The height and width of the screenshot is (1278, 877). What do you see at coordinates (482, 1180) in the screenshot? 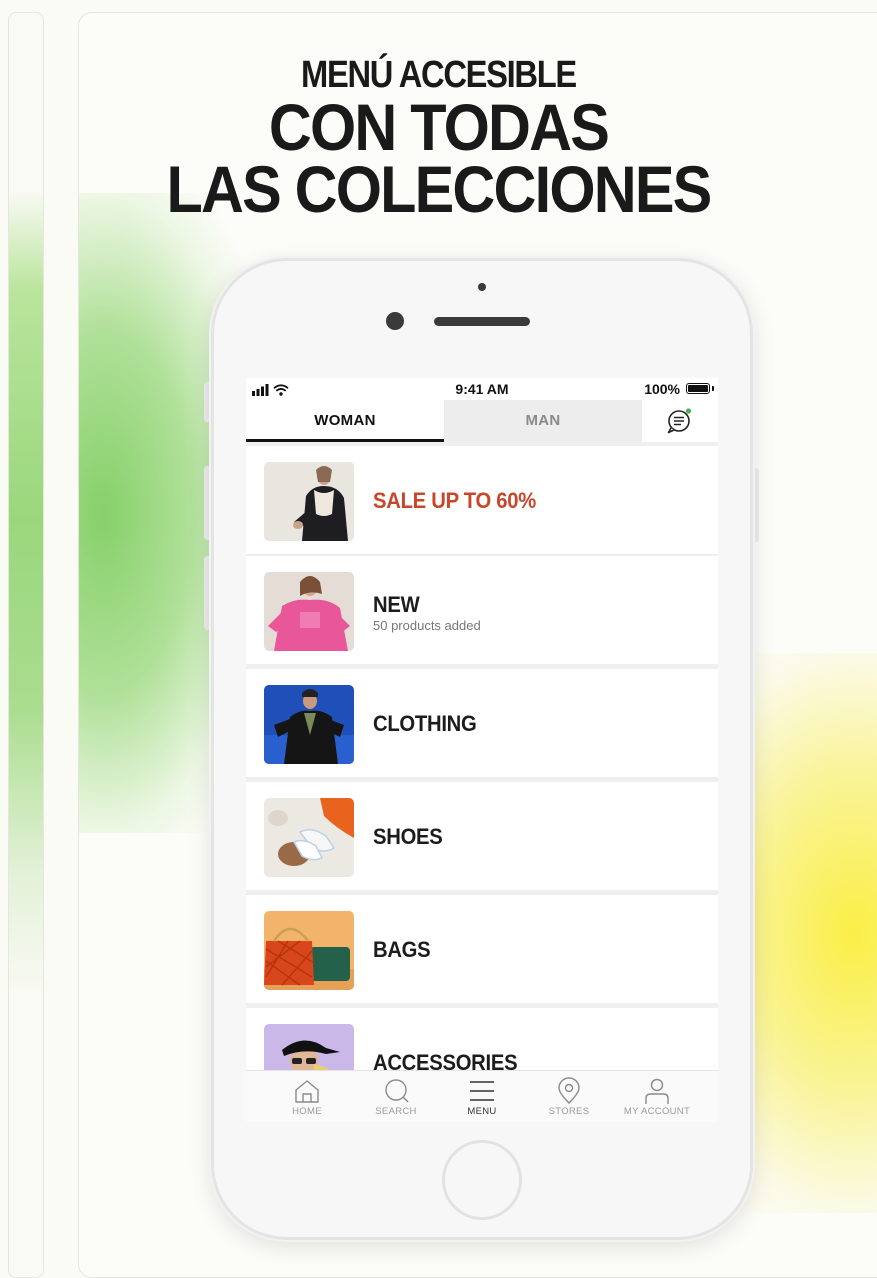
I see `phone-home-button` at bounding box center [482, 1180].